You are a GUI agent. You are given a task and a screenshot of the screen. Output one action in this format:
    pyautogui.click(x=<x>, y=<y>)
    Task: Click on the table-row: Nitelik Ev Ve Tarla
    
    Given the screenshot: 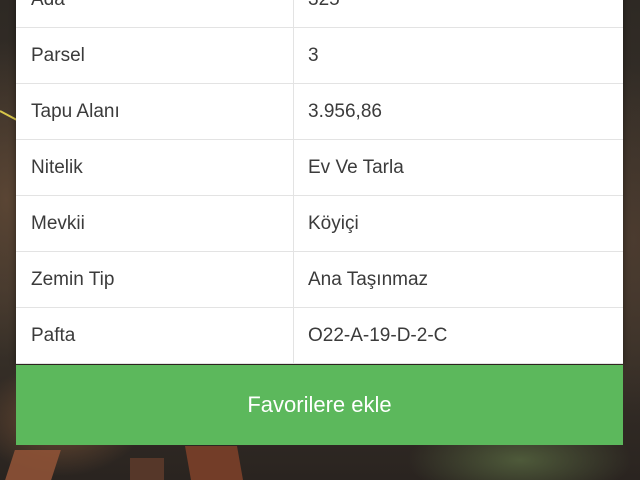 What is the action you would take?
    pyautogui.click(x=319, y=168)
    